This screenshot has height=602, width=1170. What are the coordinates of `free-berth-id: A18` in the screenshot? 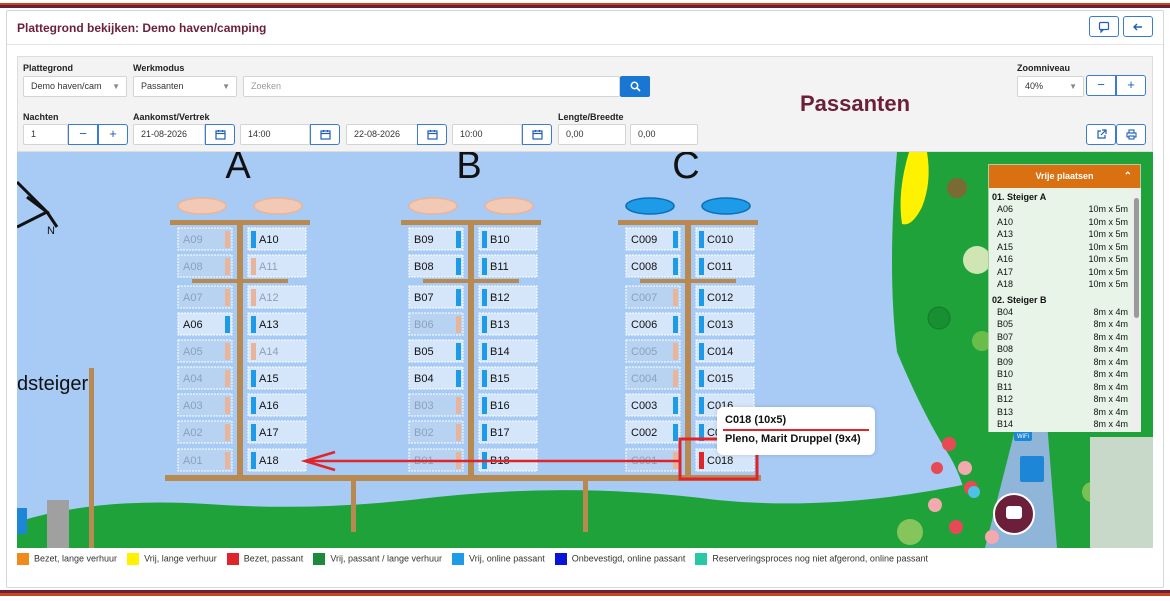 It's located at (1005, 284).